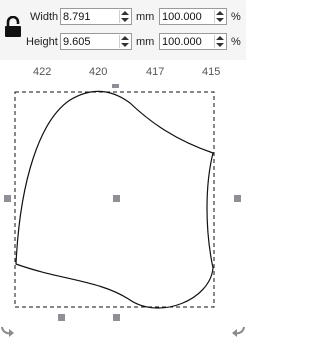 The height and width of the screenshot is (340, 320). Describe the element at coordinates (145, 42) in the screenshot. I see `height-unit: mm` at that location.